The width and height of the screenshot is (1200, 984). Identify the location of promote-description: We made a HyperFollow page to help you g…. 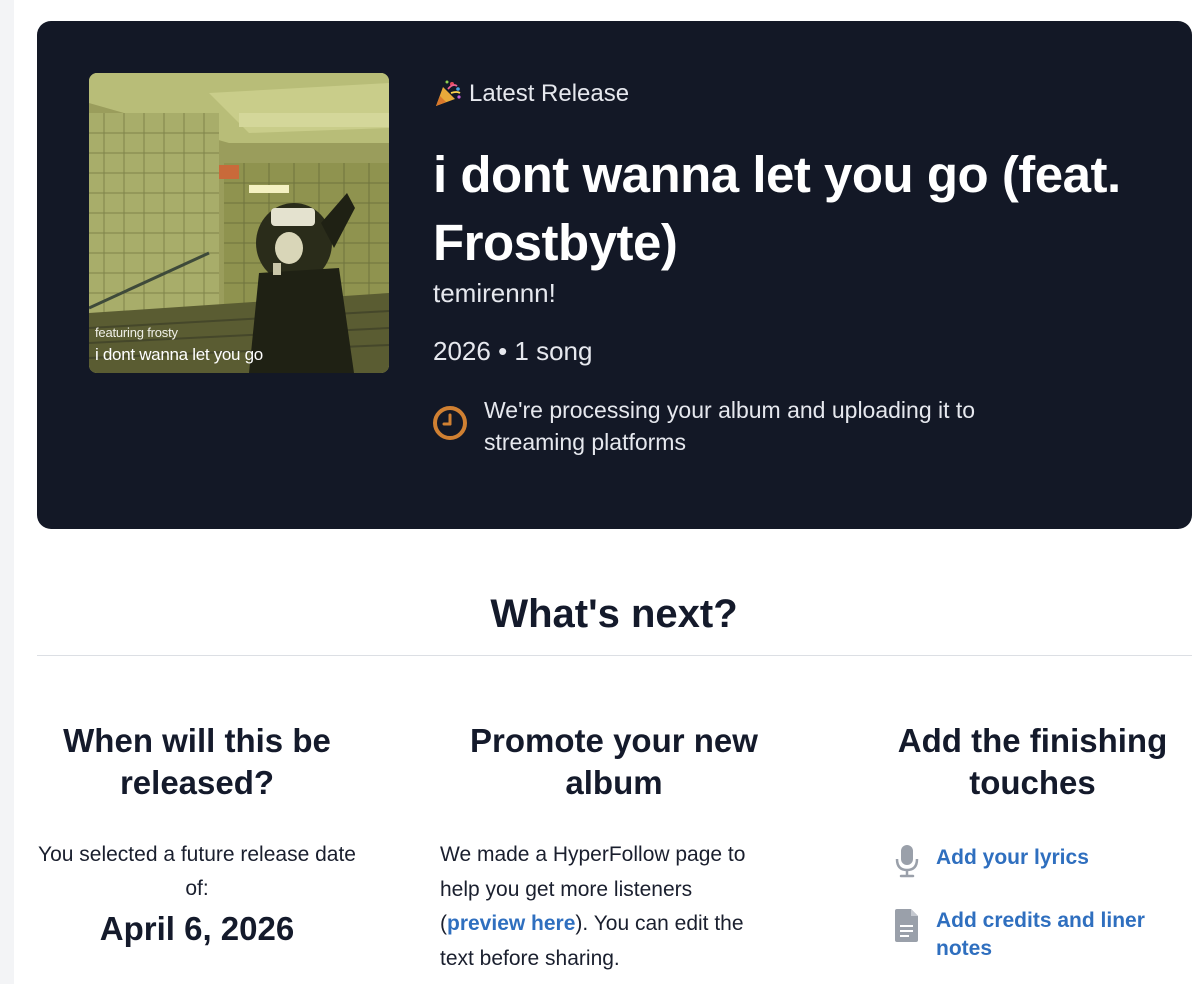
(605, 907).